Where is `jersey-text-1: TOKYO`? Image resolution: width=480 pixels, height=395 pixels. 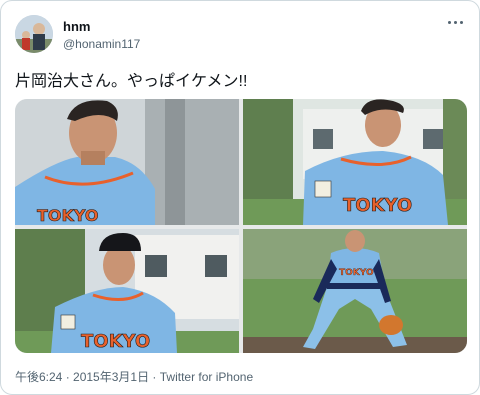
jersey-text-1: TOKYO is located at coordinates (68, 215).